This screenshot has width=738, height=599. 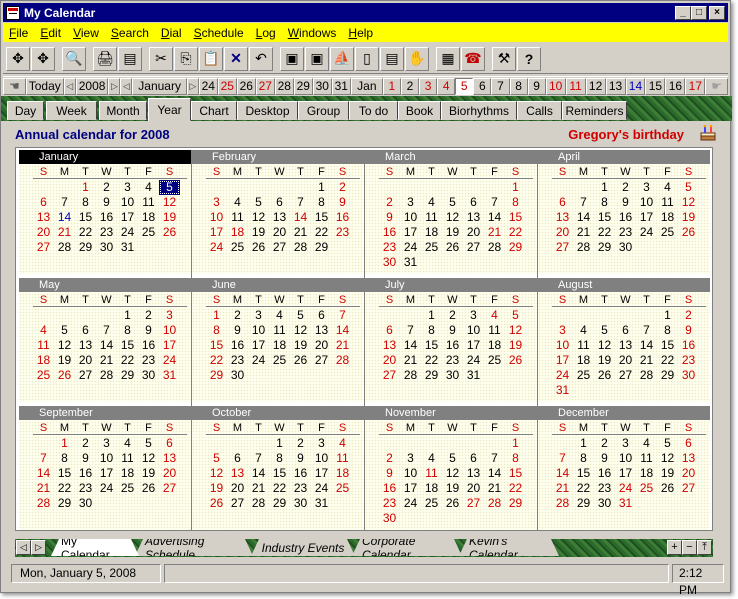 What do you see at coordinates (92, 86) in the screenshot?
I see `year-field: 2008` at bounding box center [92, 86].